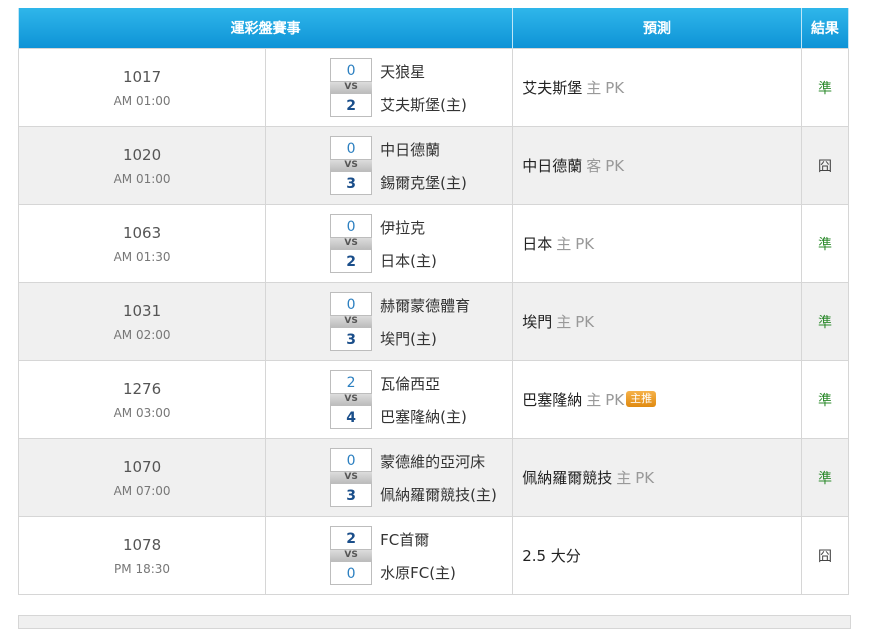 The height and width of the screenshot is (629, 890). Describe the element at coordinates (641, 399) in the screenshot. I see `recommend-badge: 主推` at that location.